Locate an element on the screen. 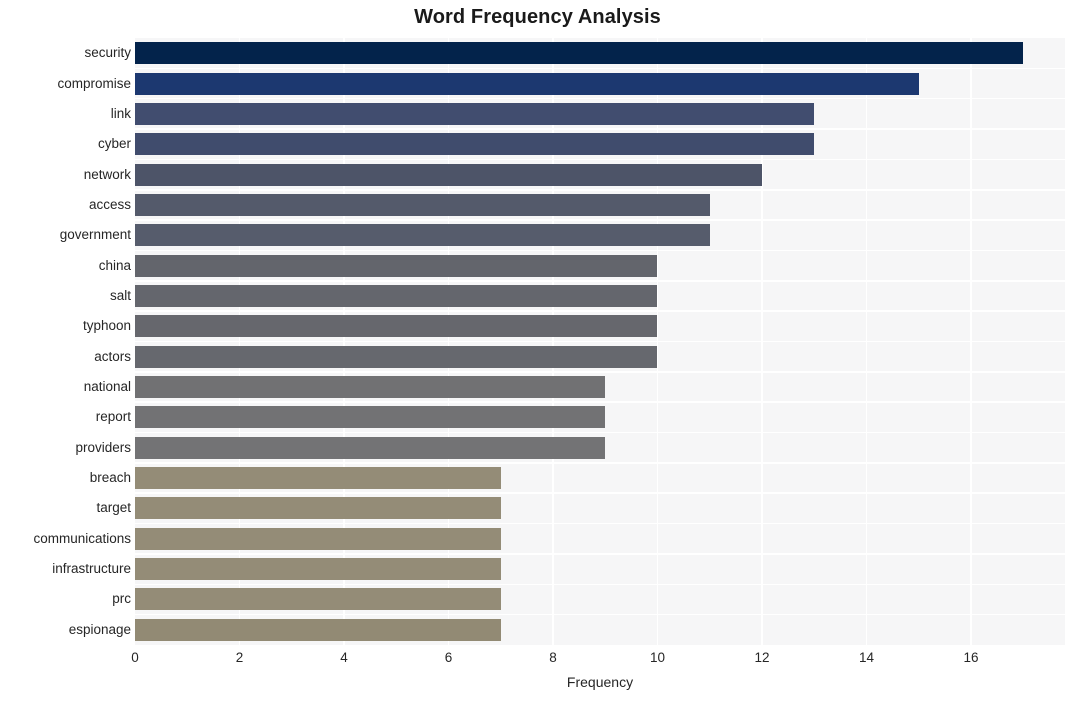  y-axis-tick-label: typhoon is located at coordinates (106, 326).